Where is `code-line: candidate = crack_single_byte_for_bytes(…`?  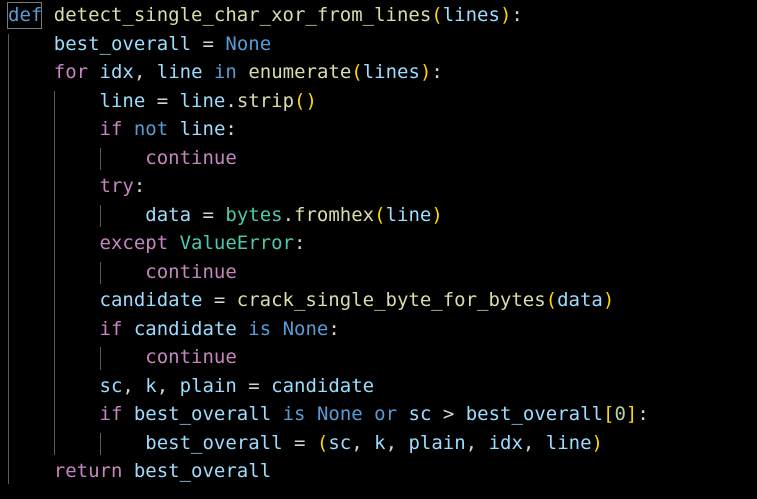
code-line: candidate = crack_single_byte_for_bytes(… is located at coordinates (311, 300).